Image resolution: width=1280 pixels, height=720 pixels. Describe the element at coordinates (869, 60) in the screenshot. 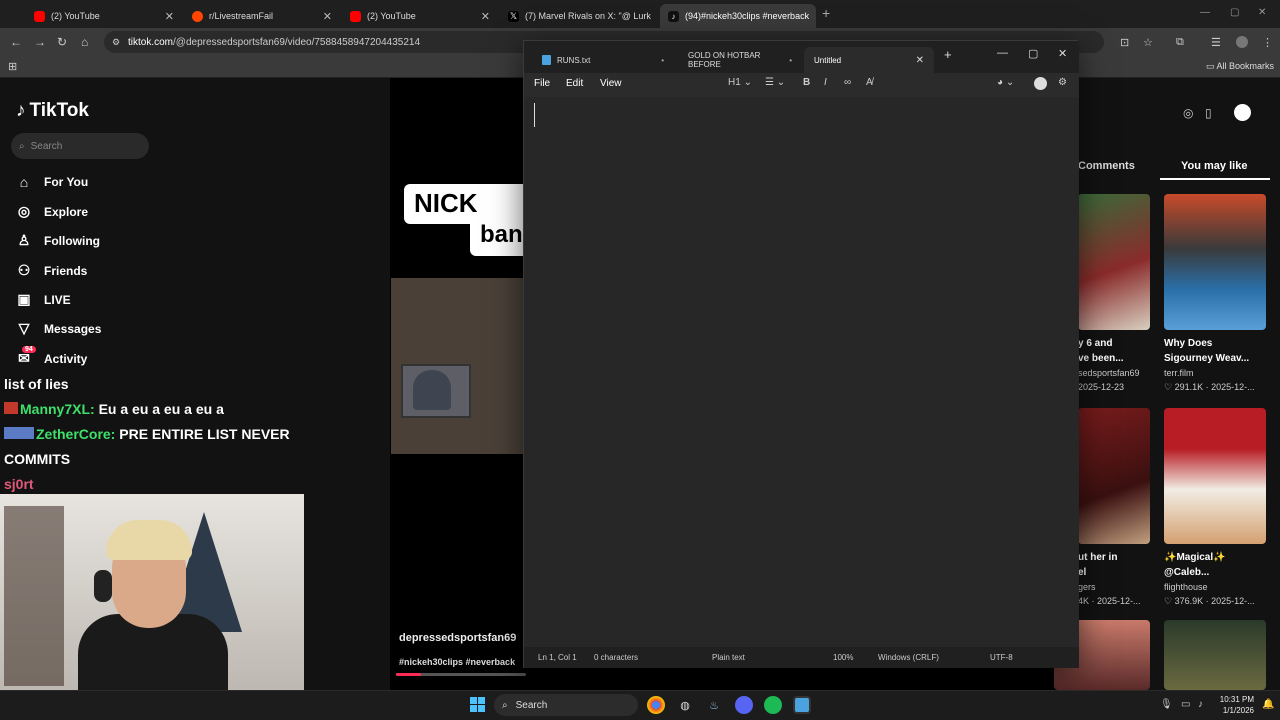

I see `notepad-tab-active: Untitled ✕` at that location.